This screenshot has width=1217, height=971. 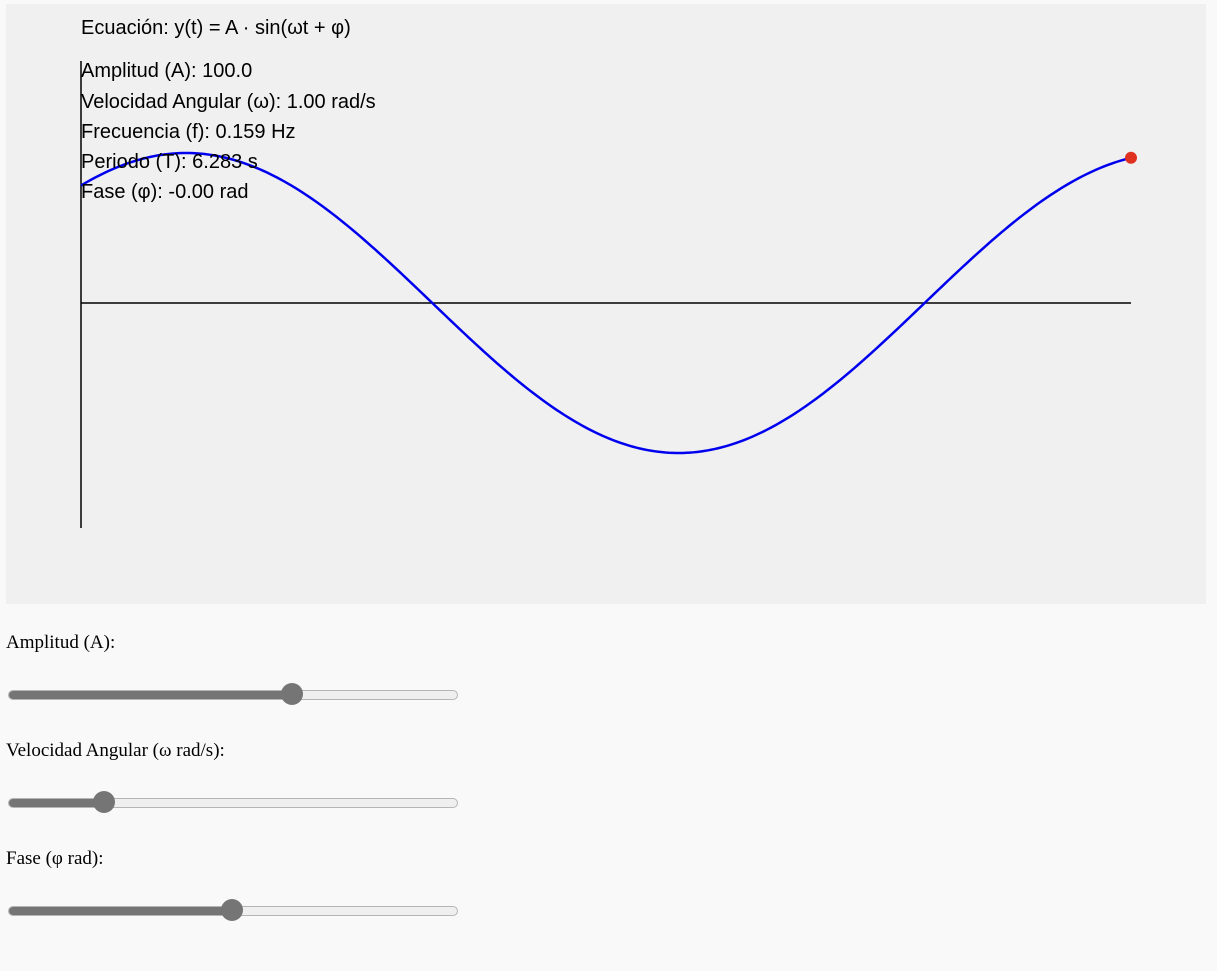 I want to click on period-readout: Periodo (T): 6.283 s, so click(x=169, y=162).